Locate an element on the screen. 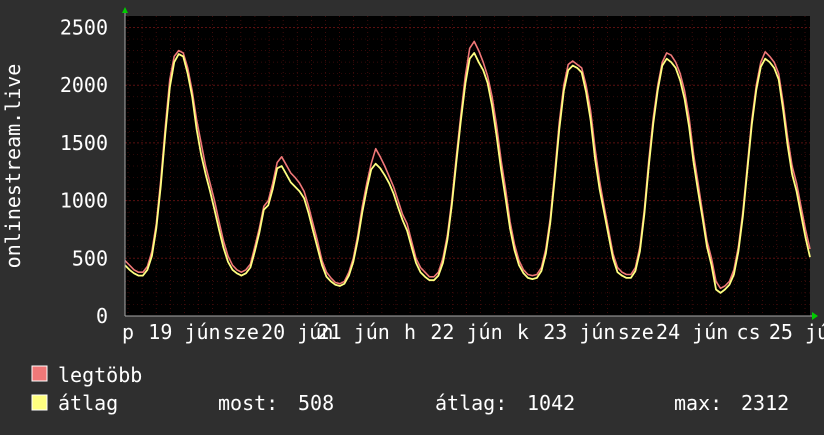 The height and width of the screenshot is (435, 824). x-tick-label: h is located at coordinates (410, 332).